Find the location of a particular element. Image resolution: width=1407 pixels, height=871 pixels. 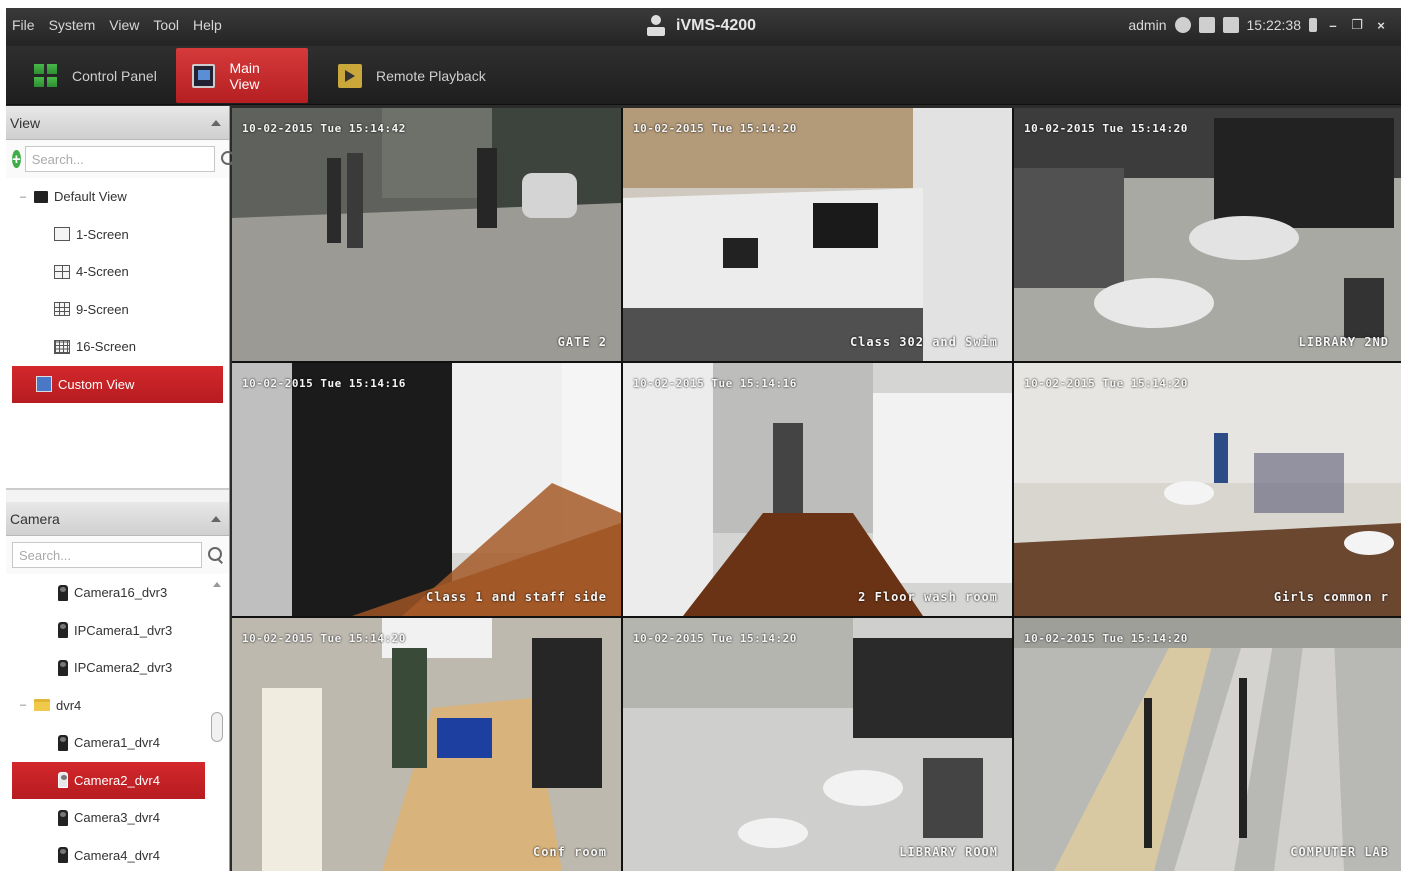

tree-label: 1-Screen is located at coordinates (102, 234).